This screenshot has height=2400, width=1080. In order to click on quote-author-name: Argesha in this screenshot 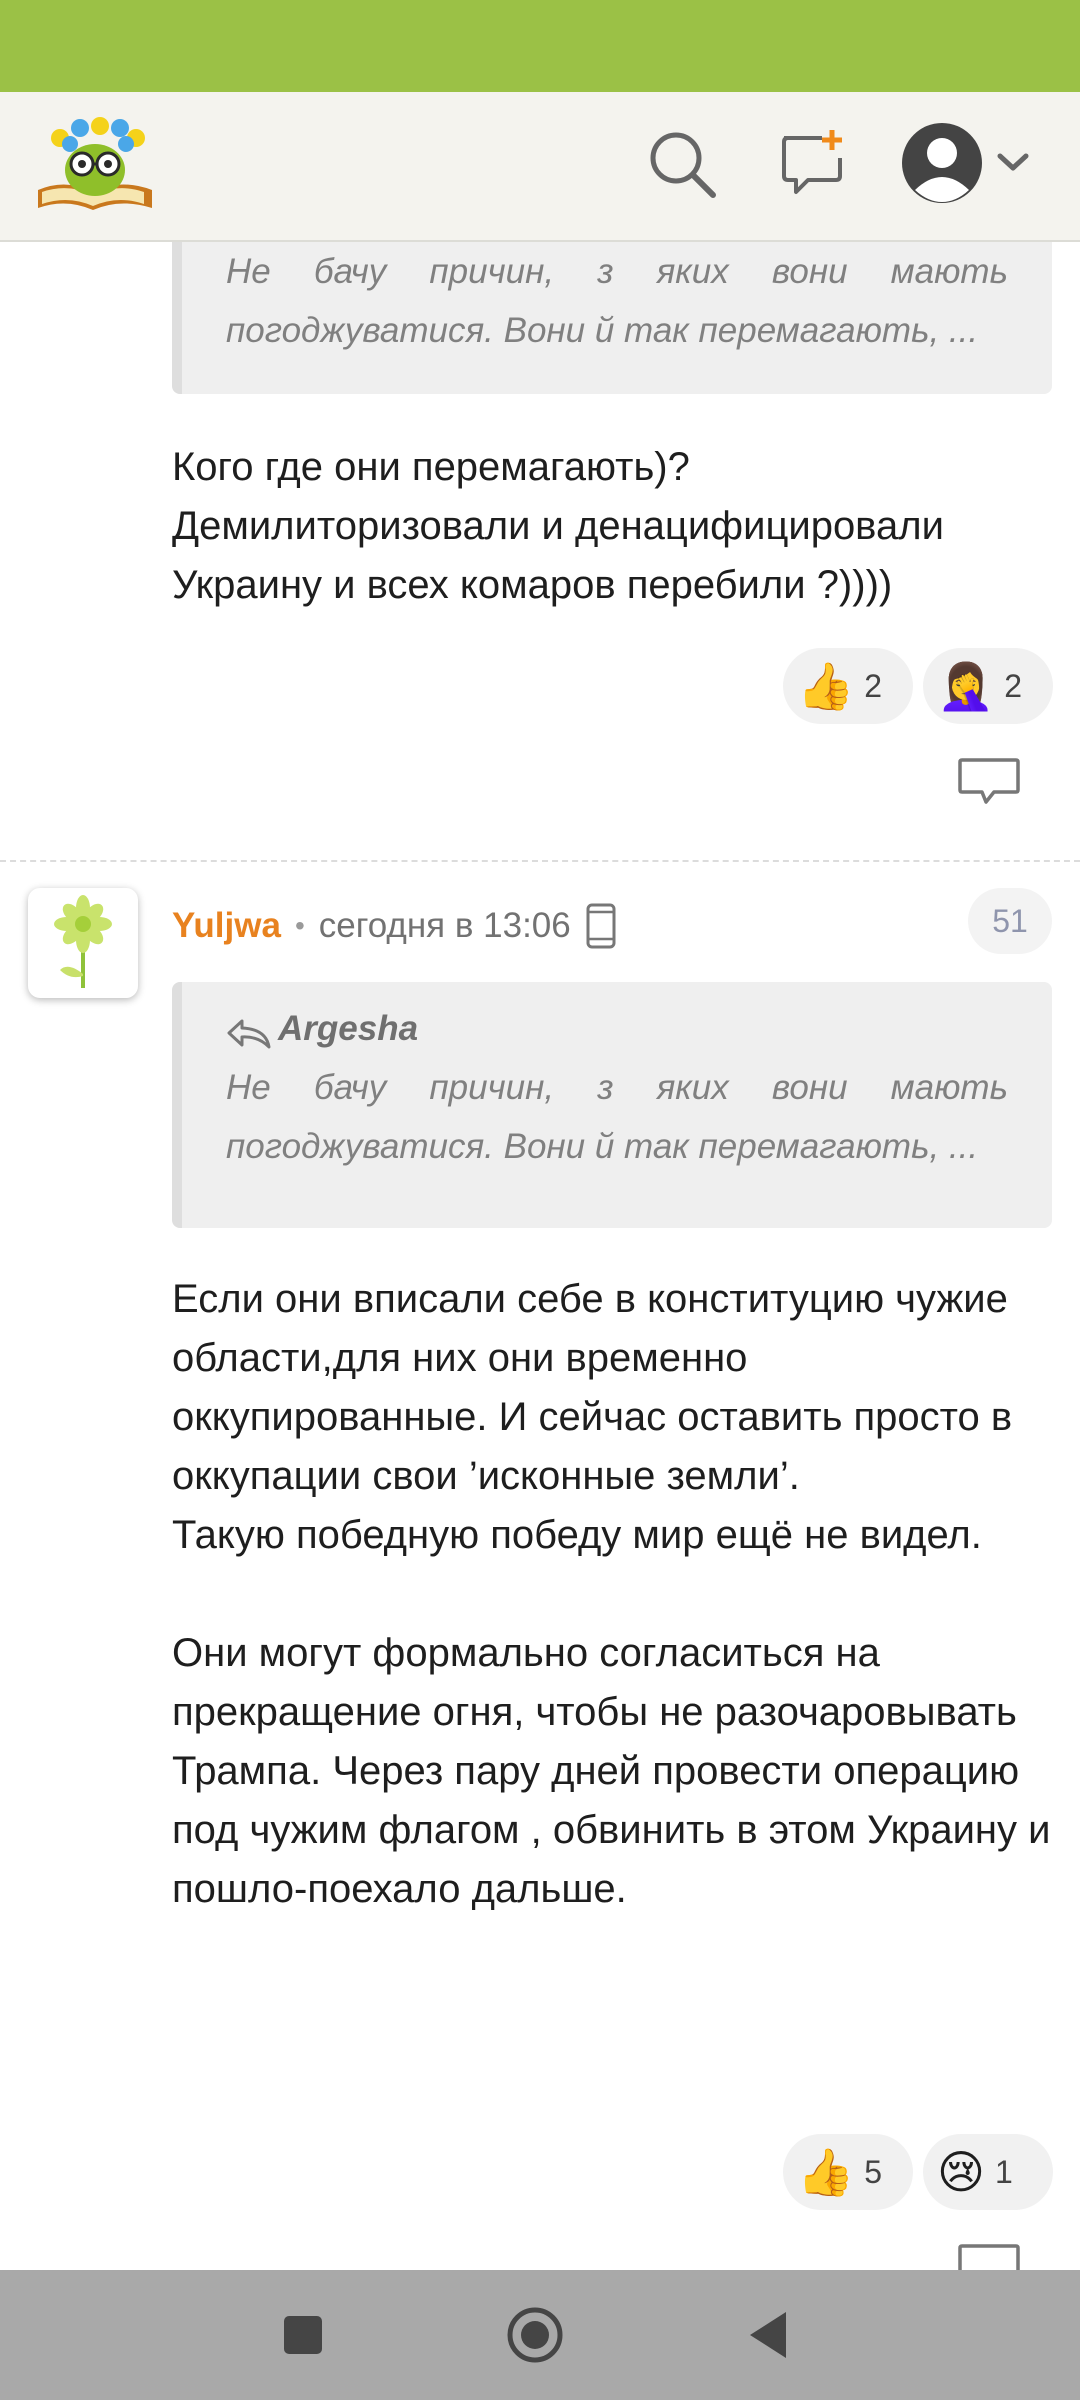, I will do `click(348, 1028)`.